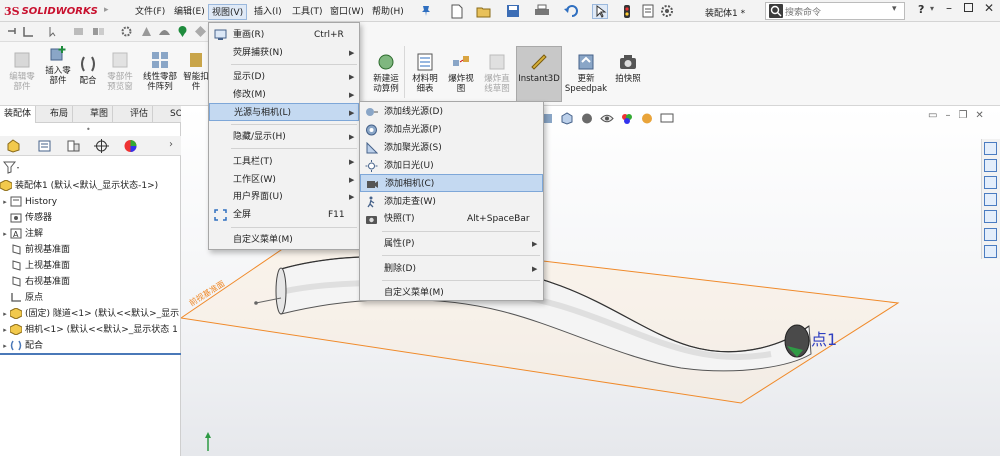  I want to click on save-icon, so click(514, 11).